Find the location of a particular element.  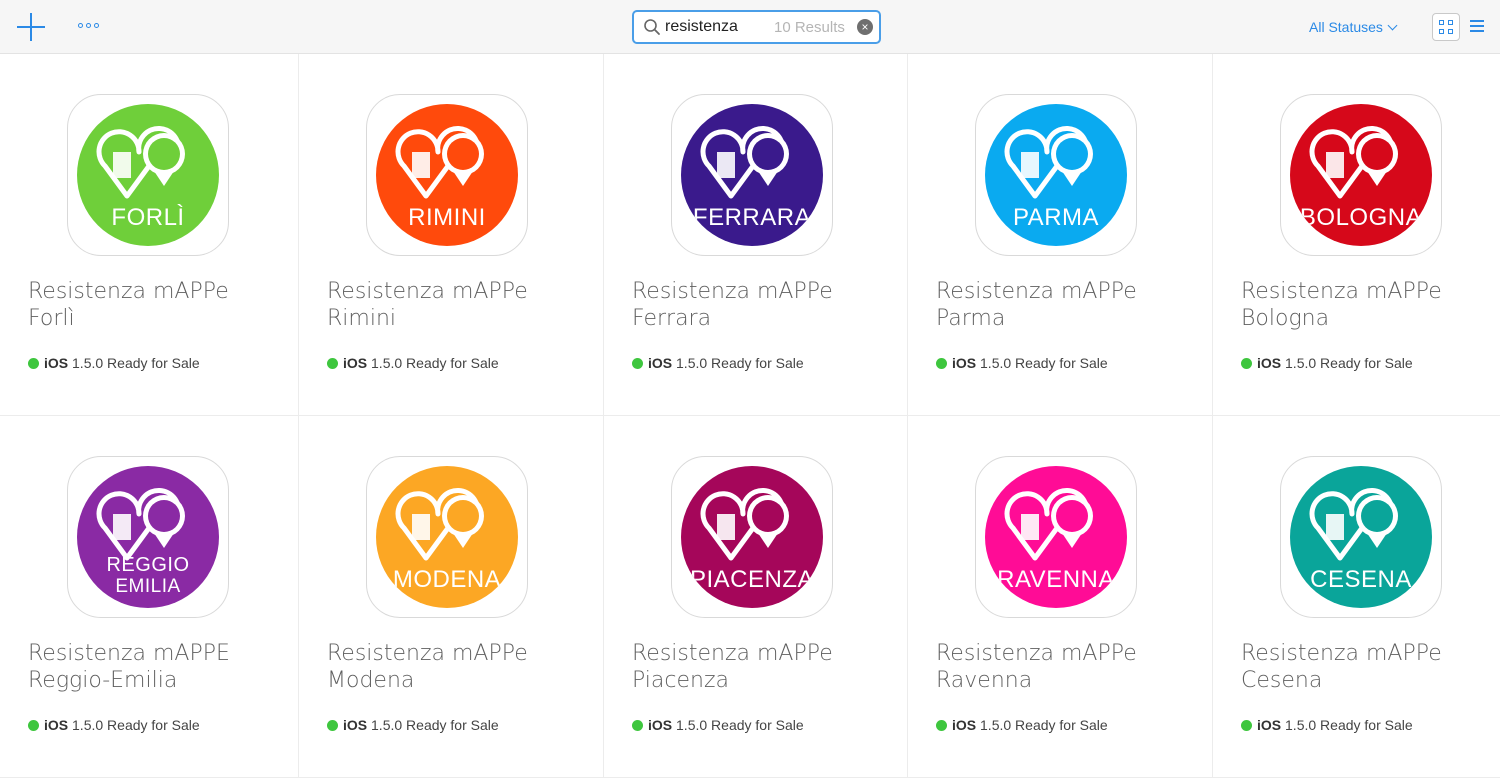

toolbar: 10 Results × All Statuses is located at coordinates (750, 27).